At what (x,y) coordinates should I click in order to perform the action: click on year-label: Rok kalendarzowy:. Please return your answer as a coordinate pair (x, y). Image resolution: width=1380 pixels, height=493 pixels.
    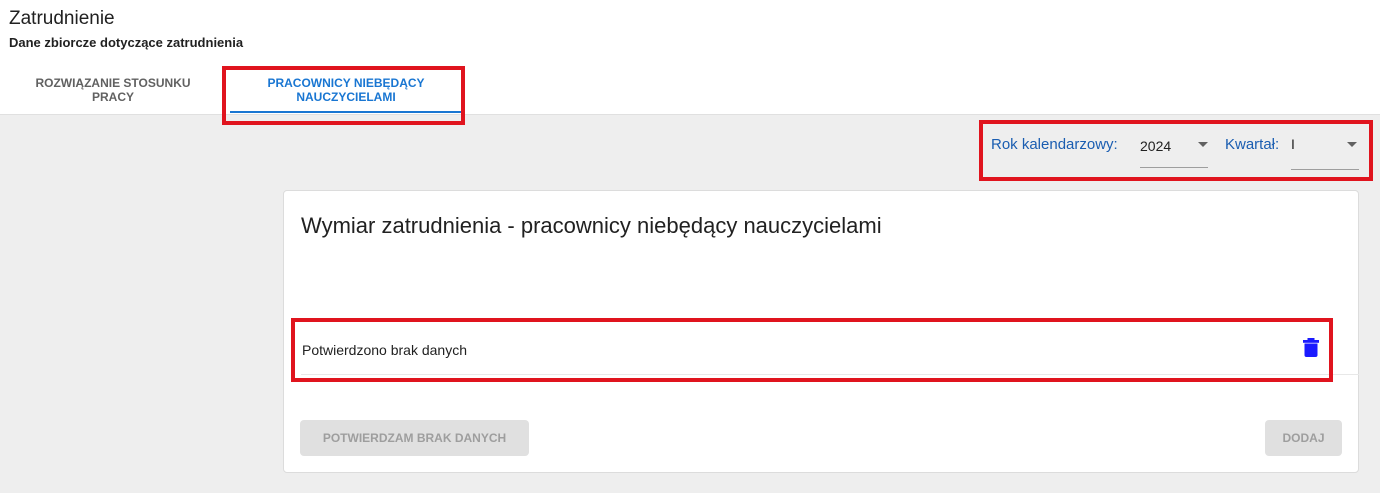
    Looking at the image, I should click on (1054, 144).